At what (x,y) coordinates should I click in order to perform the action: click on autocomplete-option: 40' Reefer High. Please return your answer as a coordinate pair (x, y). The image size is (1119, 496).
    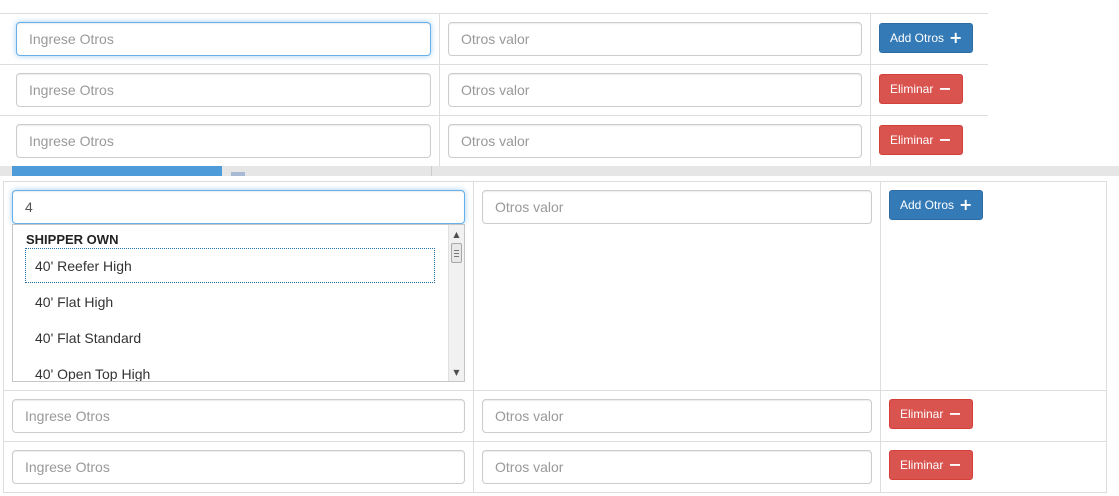
    Looking at the image, I should click on (230, 265).